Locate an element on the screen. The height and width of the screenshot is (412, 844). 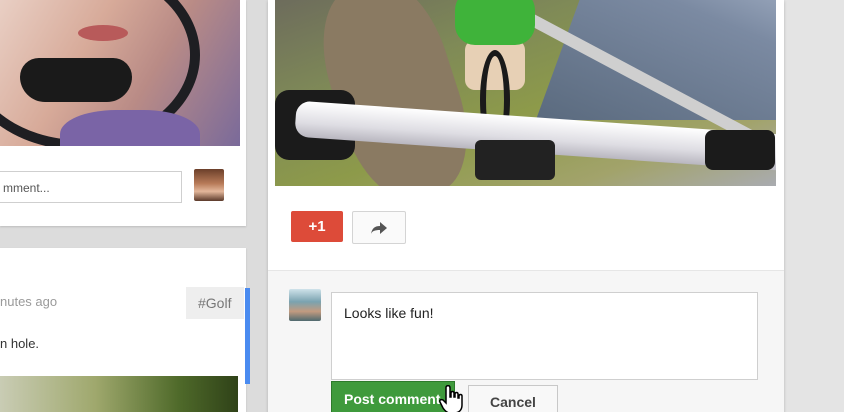
page-background-right is located at coordinates (814, 206).